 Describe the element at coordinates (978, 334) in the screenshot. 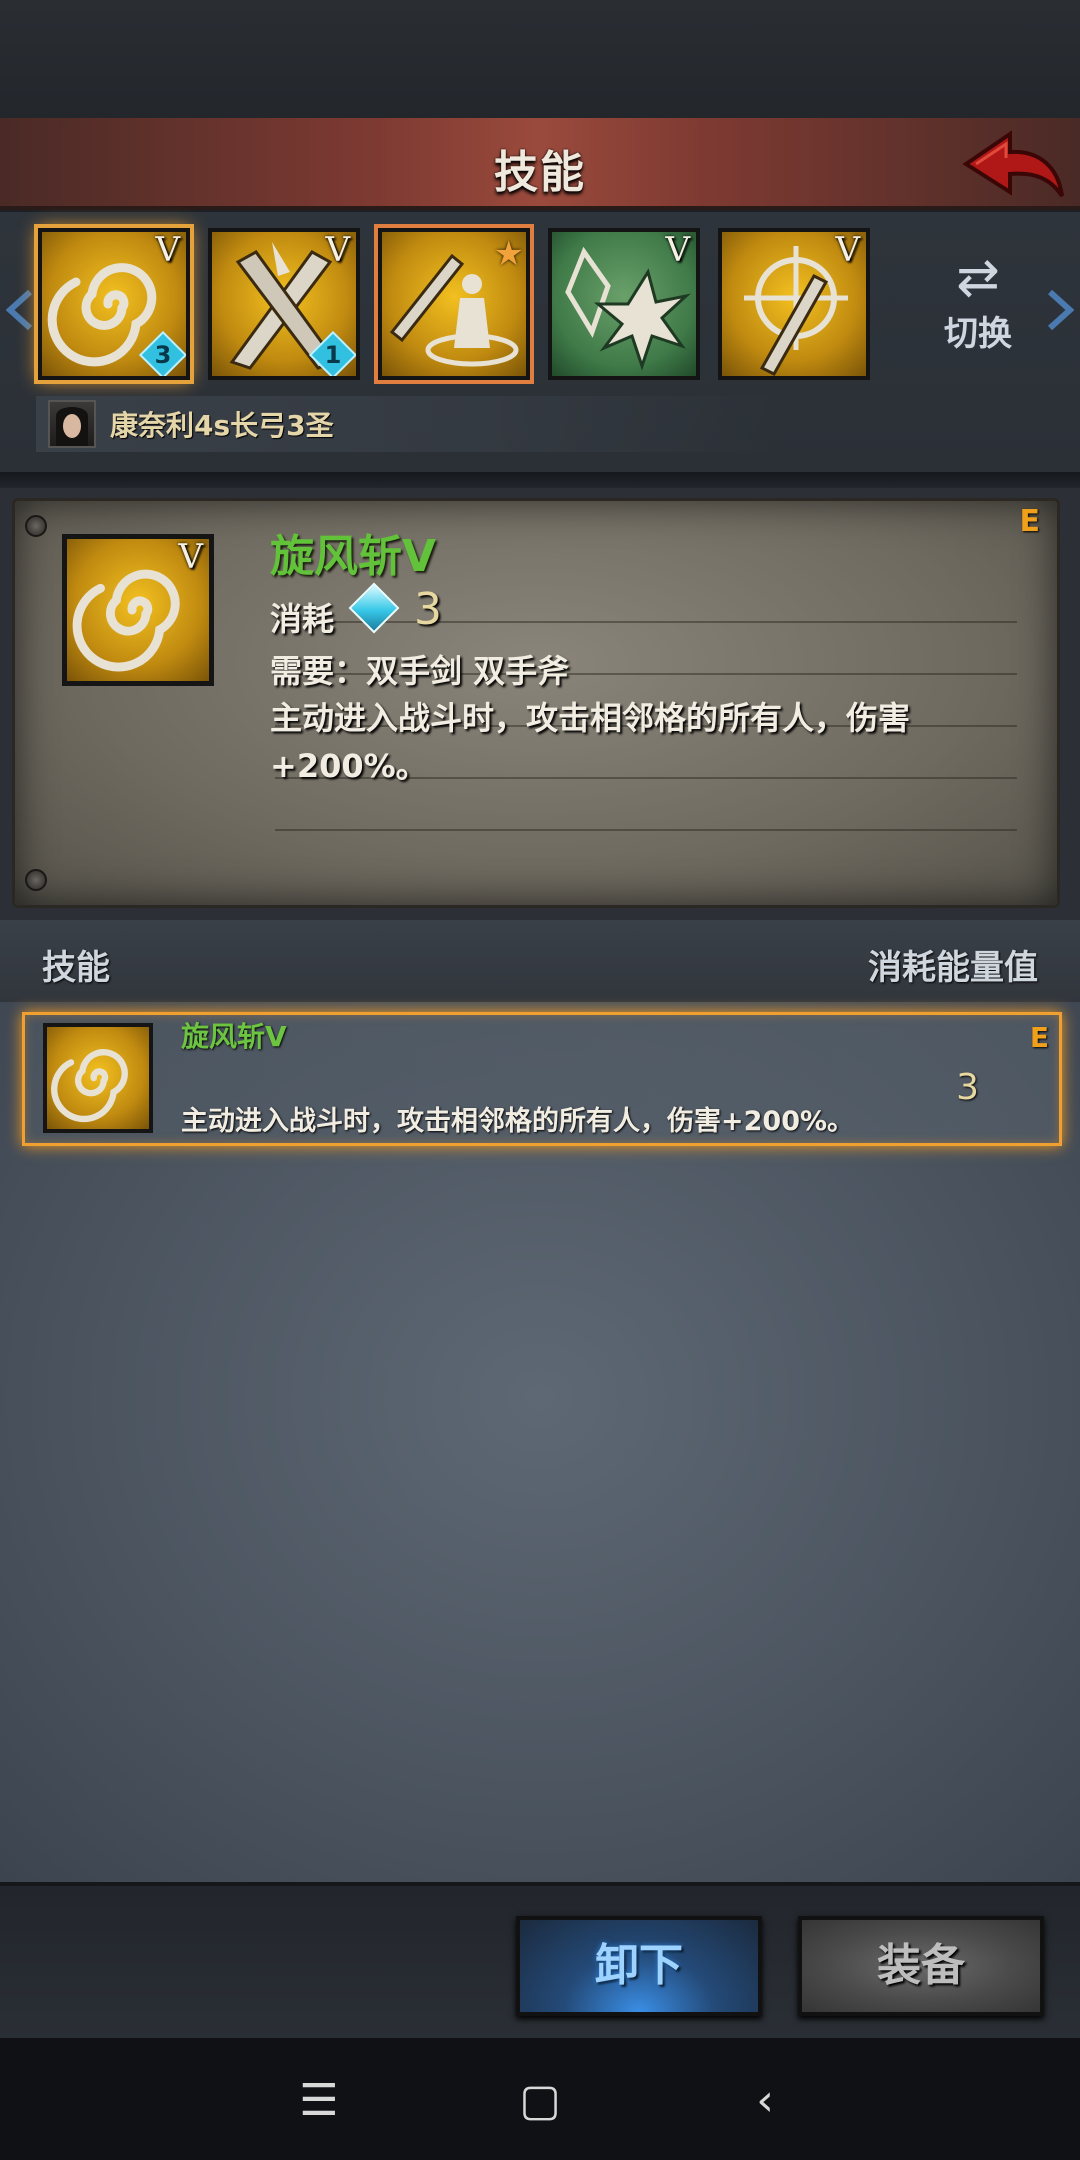

I see `switch-label: 切换` at that location.